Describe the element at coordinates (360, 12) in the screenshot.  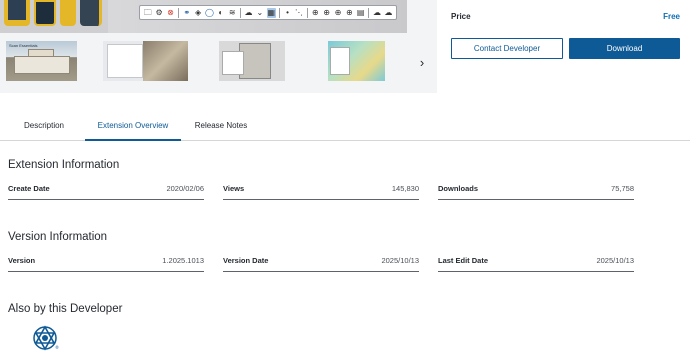
I see `grid-icon: ▤` at that location.